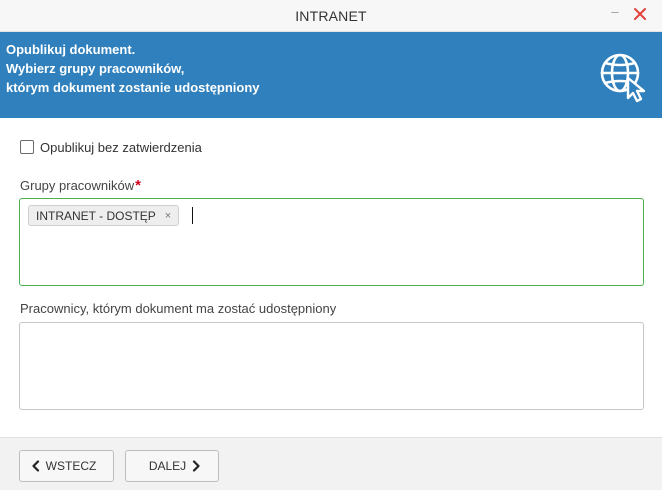  I want to click on close-icon, so click(640, 14).